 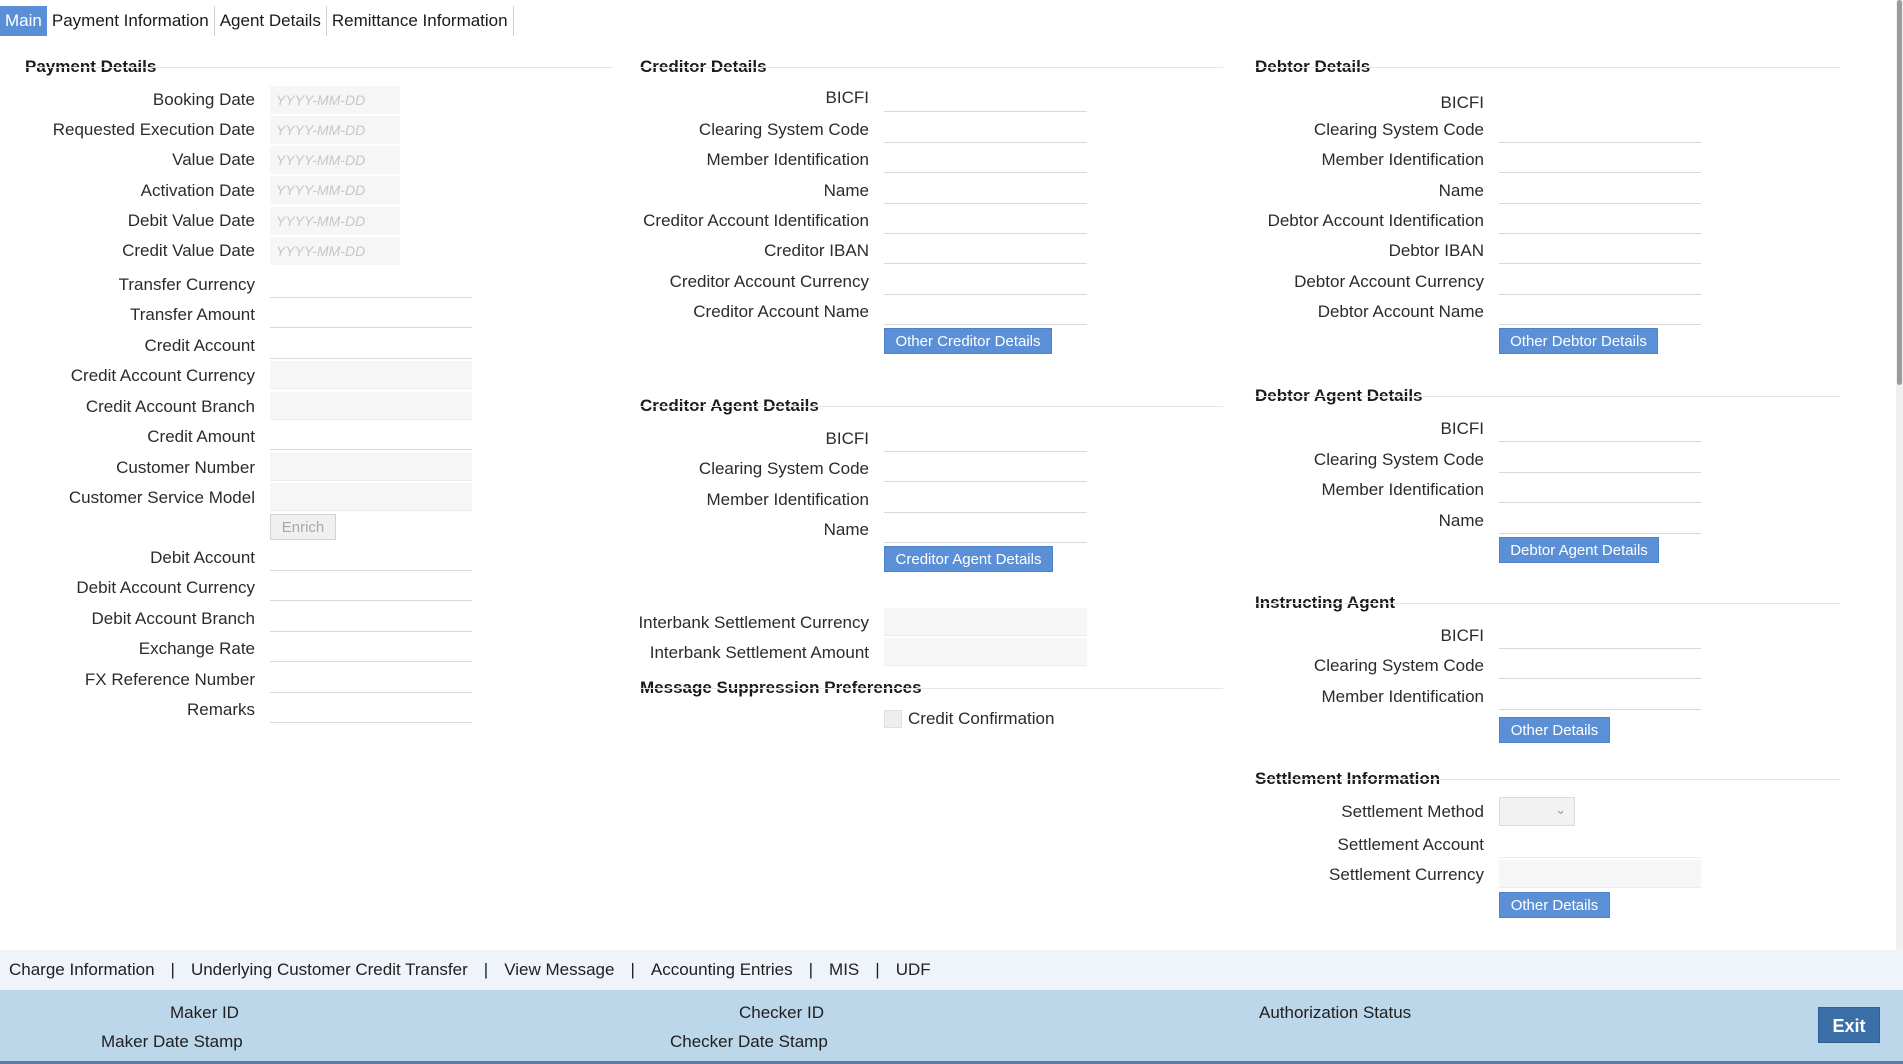 What do you see at coordinates (844, 970) in the screenshot?
I see `mis-link: MIS` at bounding box center [844, 970].